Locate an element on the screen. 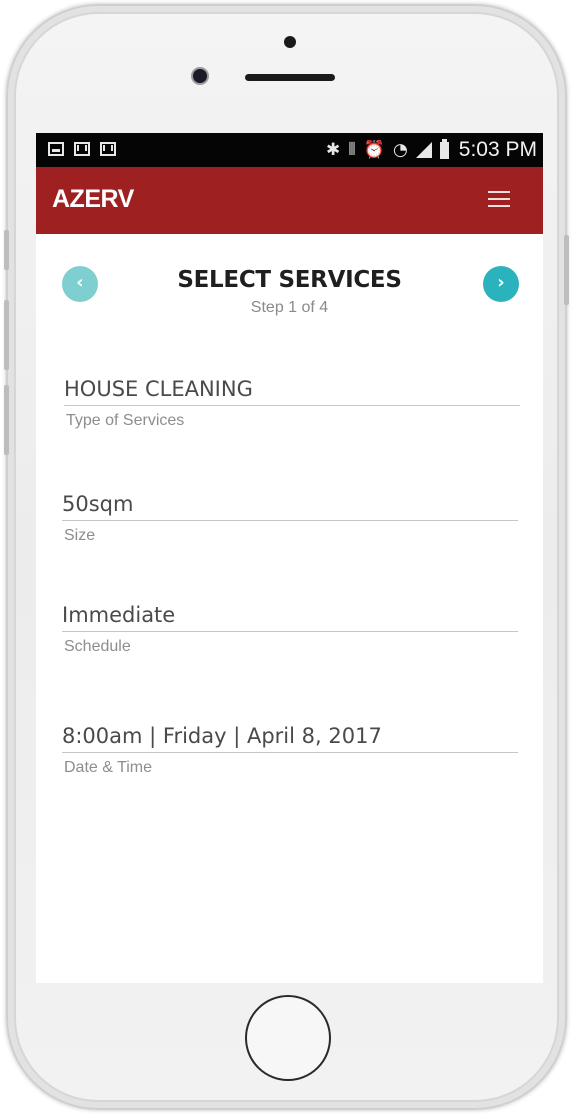 The width and height of the screenshot is (573, 1114). page-title: SELECT SERVICES is located at coordinates (289, 280).